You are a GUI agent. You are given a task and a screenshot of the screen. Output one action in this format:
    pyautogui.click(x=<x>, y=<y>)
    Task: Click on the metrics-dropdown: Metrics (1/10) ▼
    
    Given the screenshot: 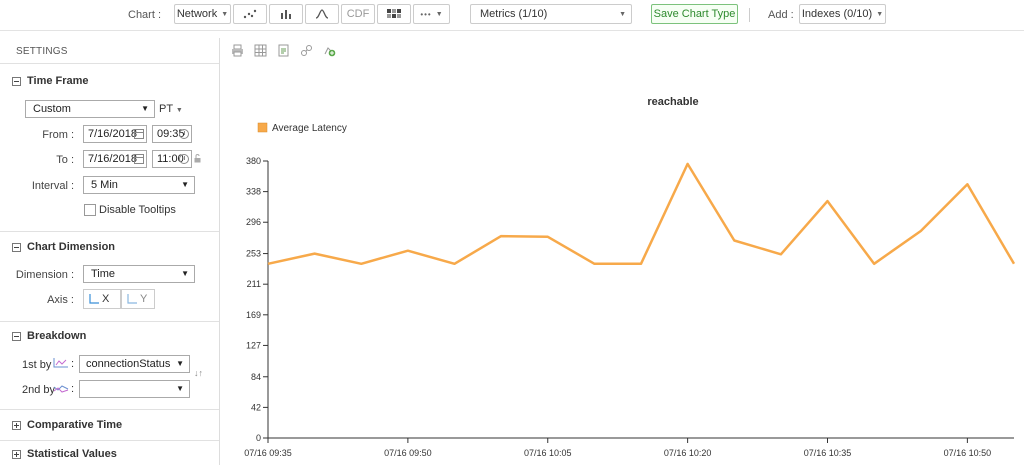 What is the action you would take?
    pyautogui.click(x=551, y=14)
    